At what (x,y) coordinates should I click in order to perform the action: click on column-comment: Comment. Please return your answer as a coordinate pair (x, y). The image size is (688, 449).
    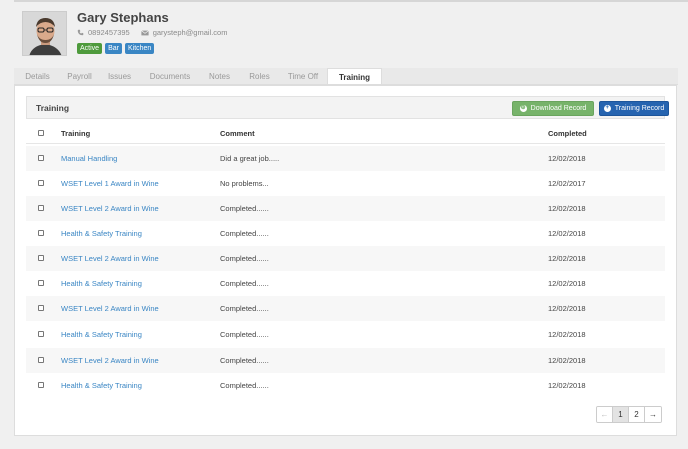
    Looking at the image, I should click on (237, 133).